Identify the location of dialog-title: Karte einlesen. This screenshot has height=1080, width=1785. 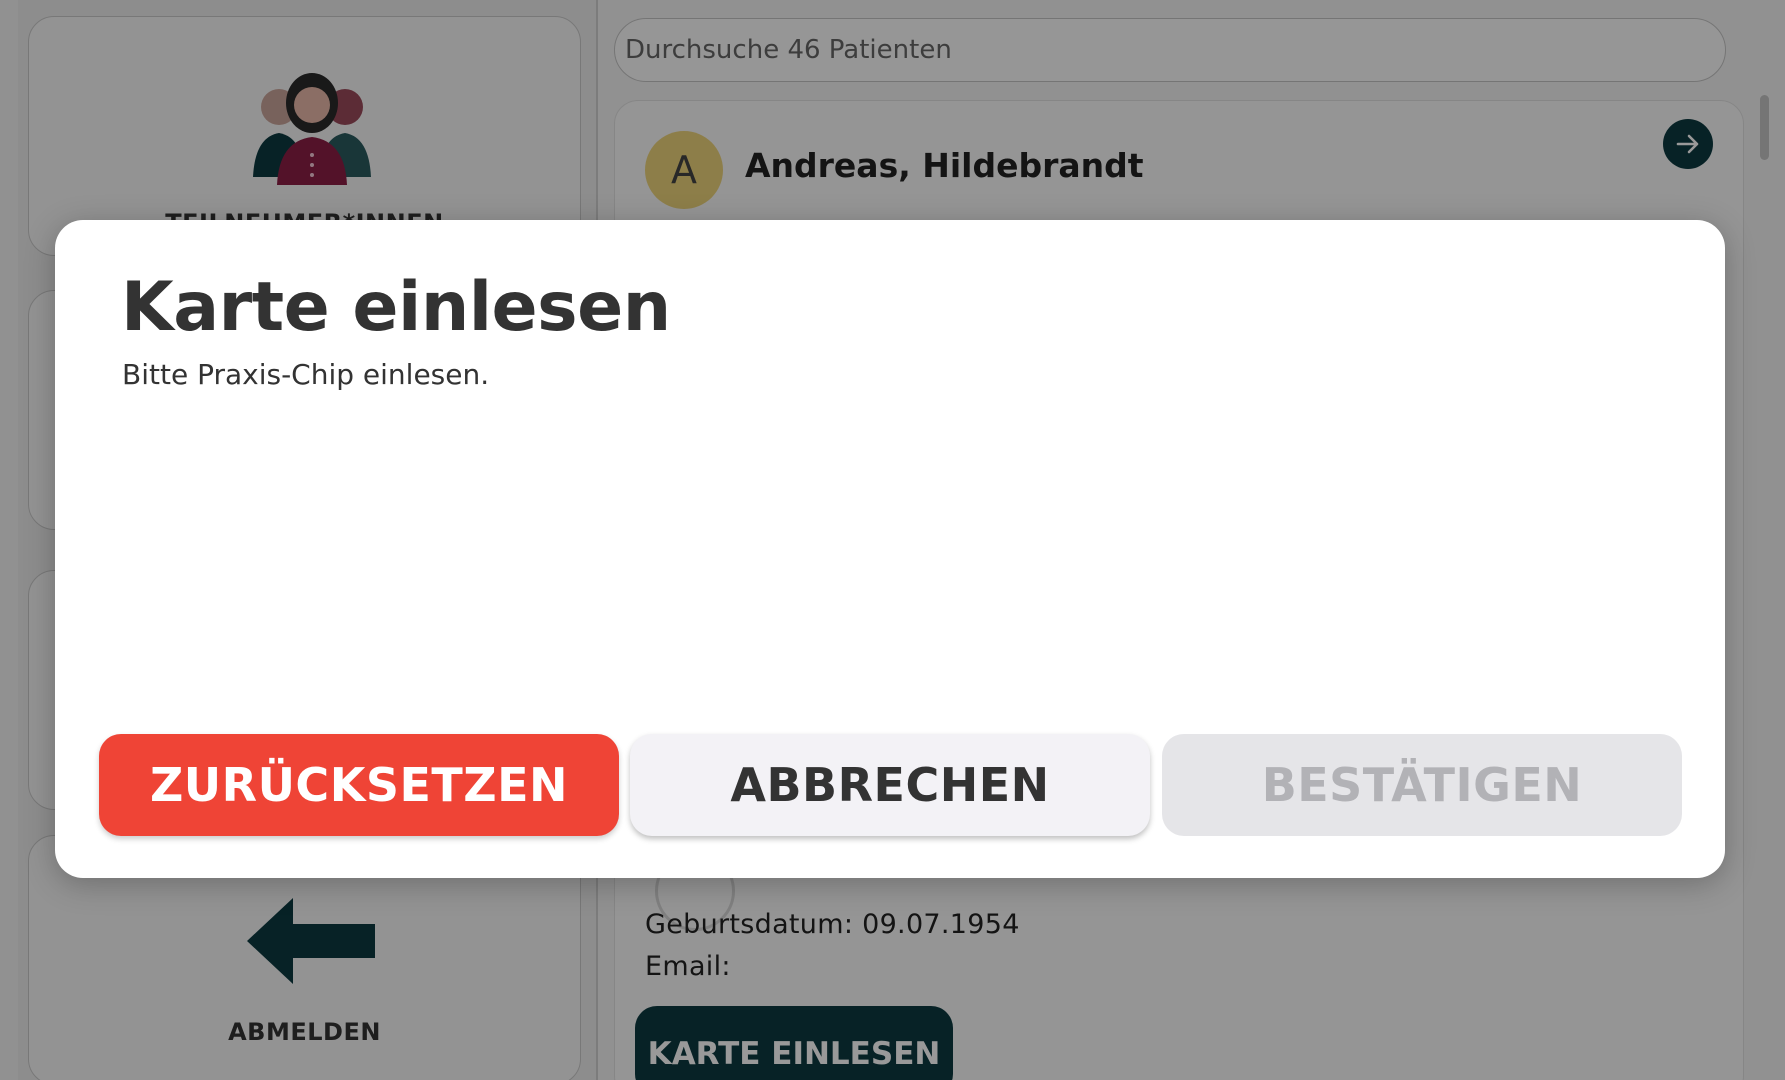
(396, 307).